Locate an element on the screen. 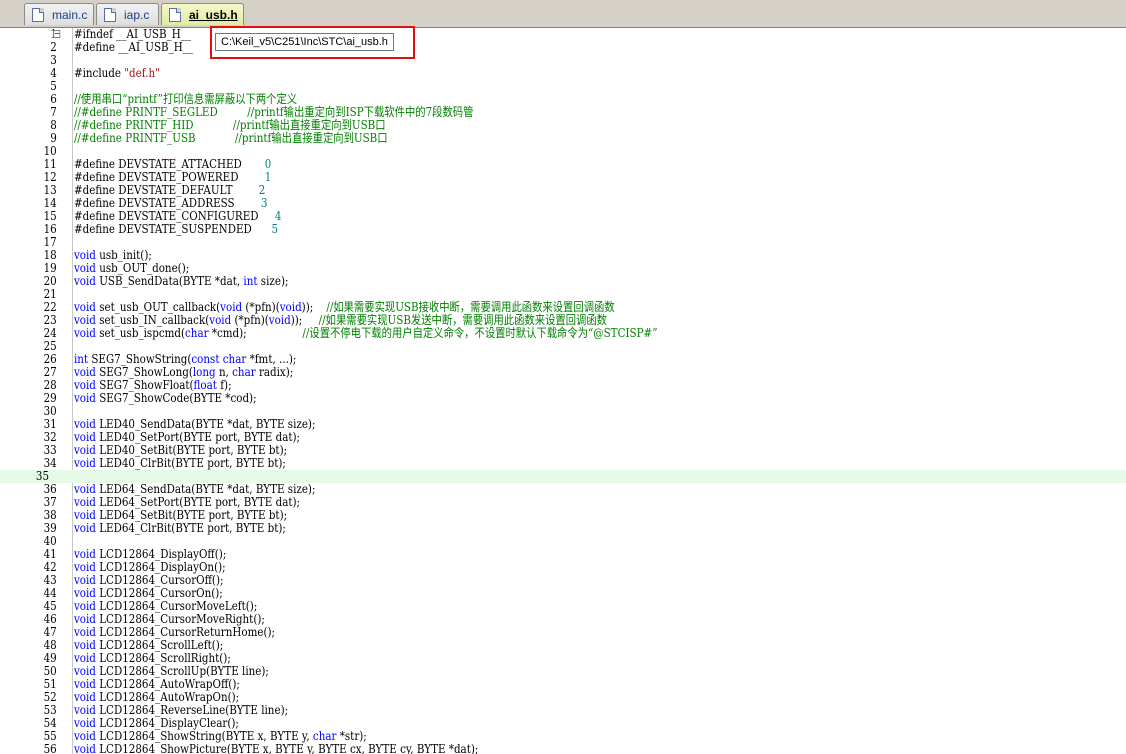  code-token: LCD12864_CursorOff(); is located at coordinates (159, 580).